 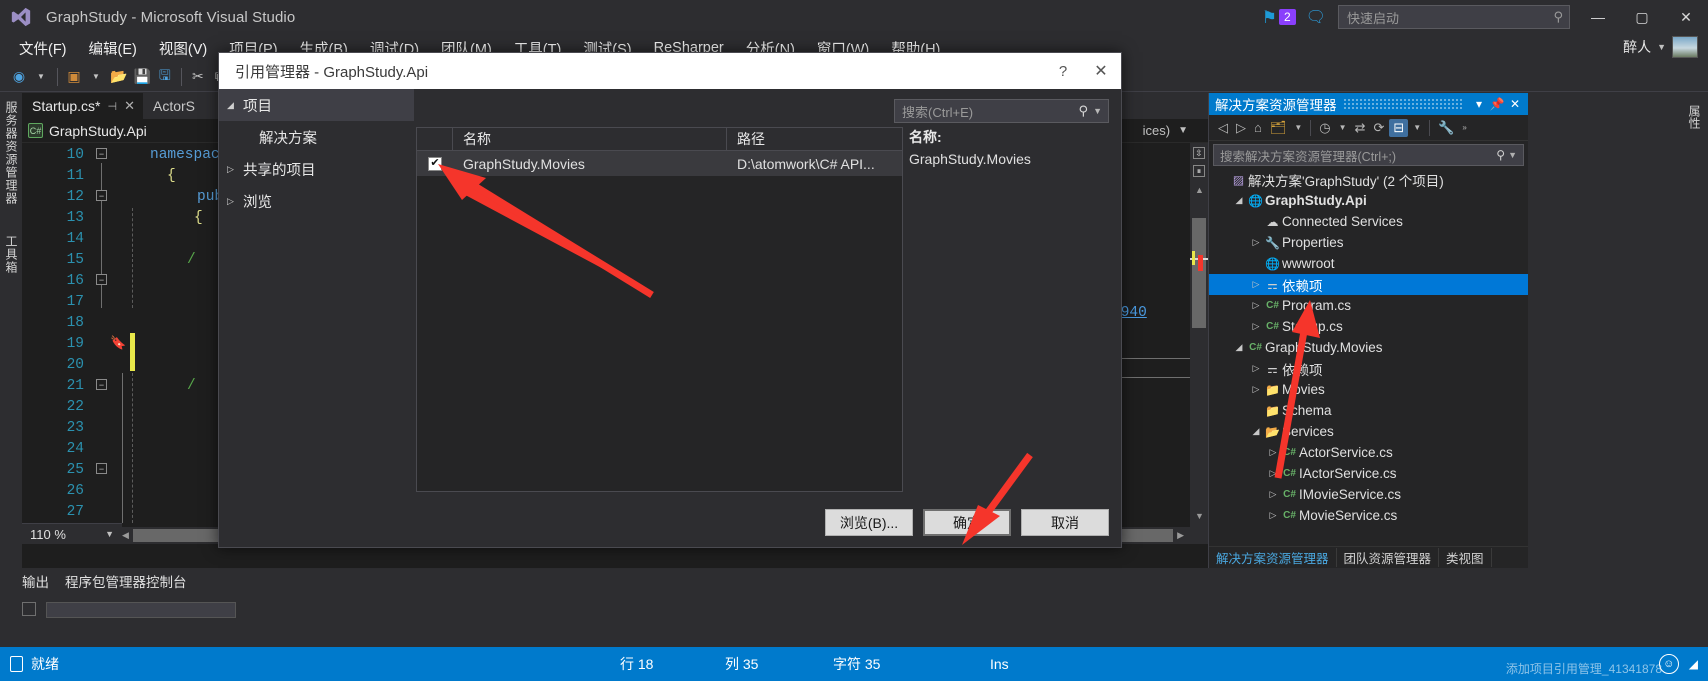 I want to click on editor-tab-startup-cs: Startup.cs* ⊣ ✕, so click(x=82, y=106).